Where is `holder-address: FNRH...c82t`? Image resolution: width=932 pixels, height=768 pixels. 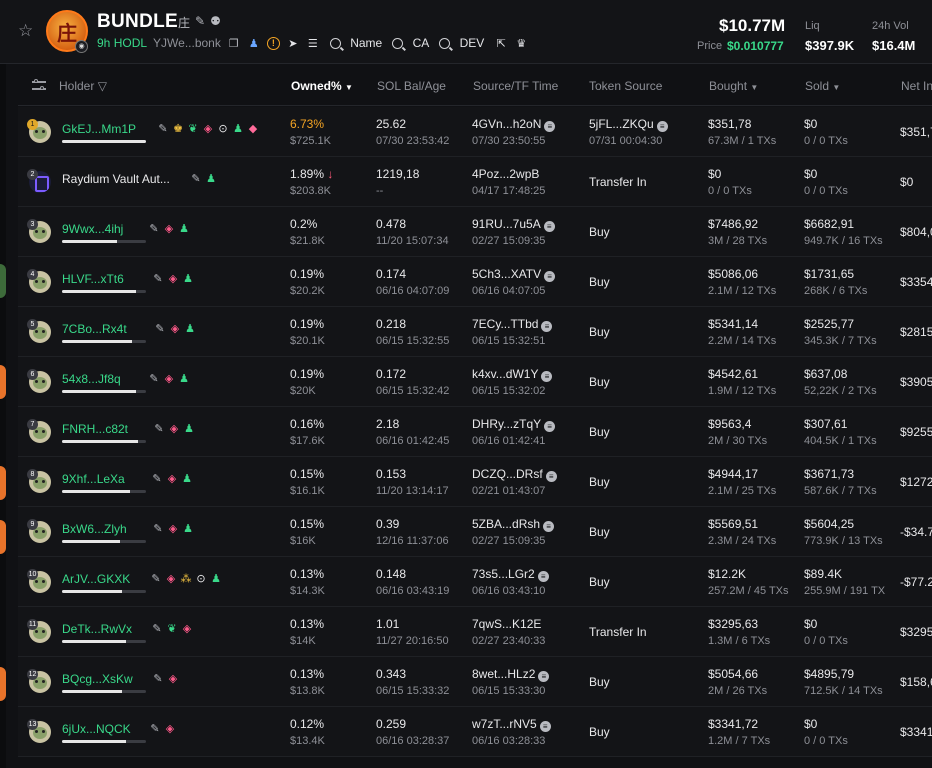 holder-address: FNRH...c82t is located at coordinates (95, 429).